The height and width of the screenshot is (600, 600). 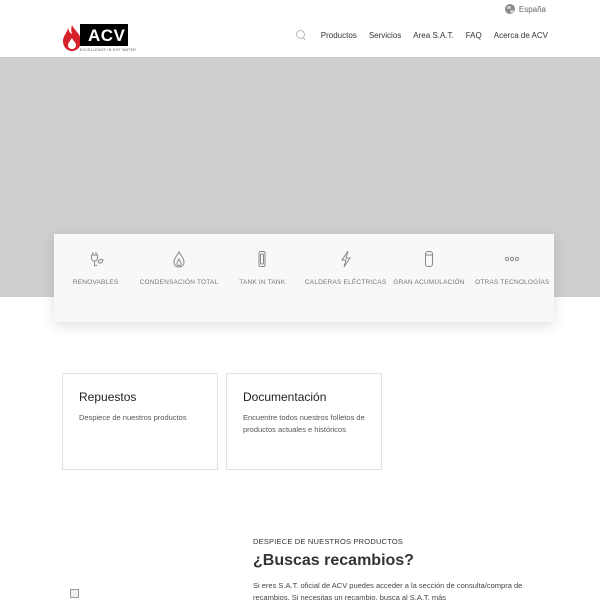 I want to click on card-text: Despiece de nuestros productos, so click(x=133, y=417).